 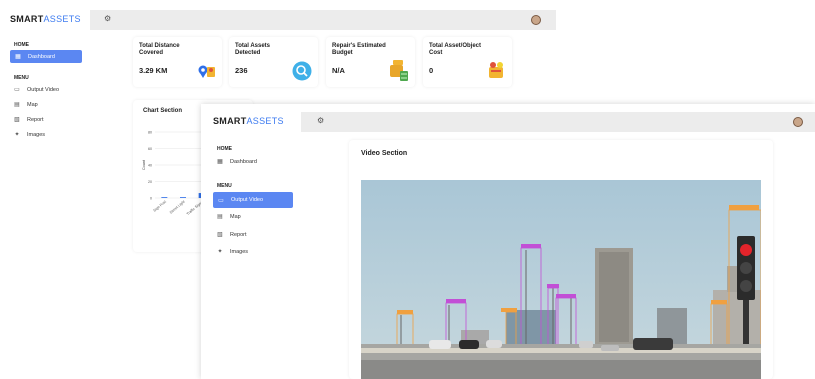 I want to click on stat-card-budget: Repair's Estimated Budget N/A, so click(x=370, y=62).